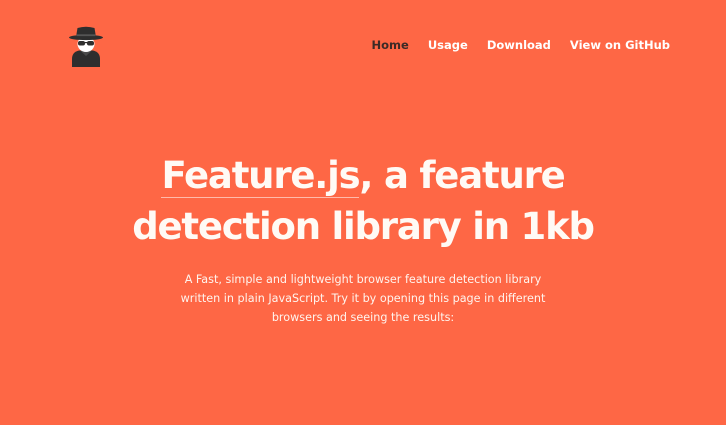 This screenshot has width=726, height=425. Describe the element at coordinates (448, 45) in the screenshot. I see `nav-link-usage: Usage` at that location.